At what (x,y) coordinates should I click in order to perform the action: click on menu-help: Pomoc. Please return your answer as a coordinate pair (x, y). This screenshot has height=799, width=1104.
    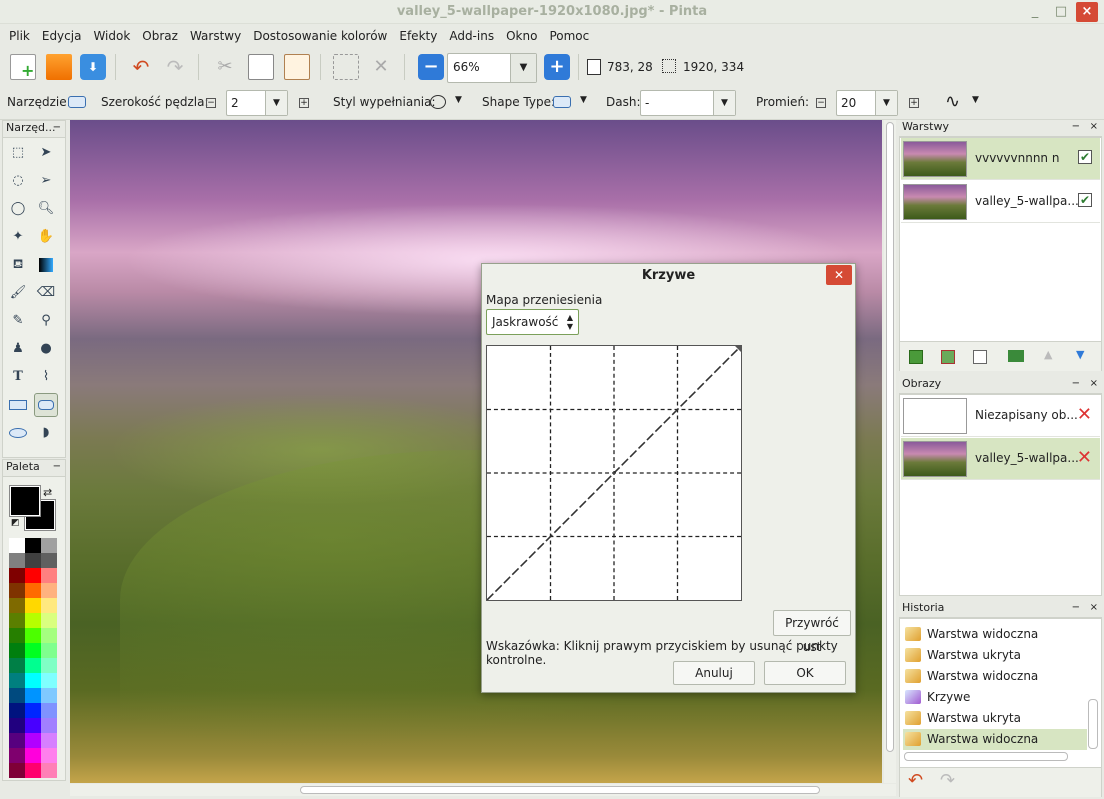
    Looking at the image, I should click on (569, 36).